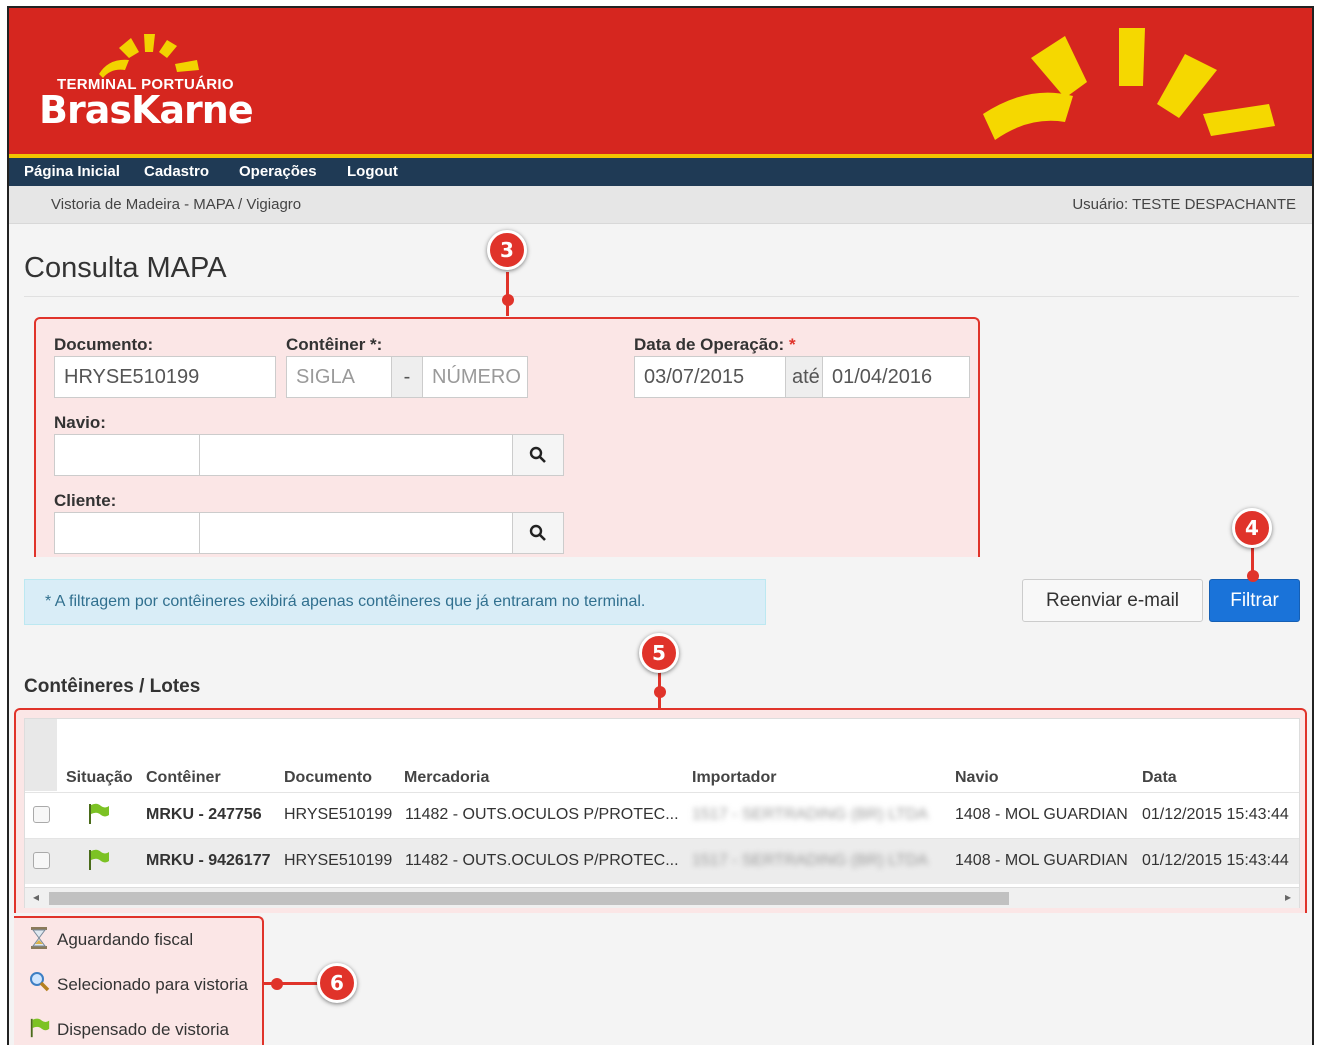 The height and width of the screenshot is (1045, 1317). Describe the element at coordinates (85, 500) in the screenshot. I see `cliente-label: Cliente:` at that location.